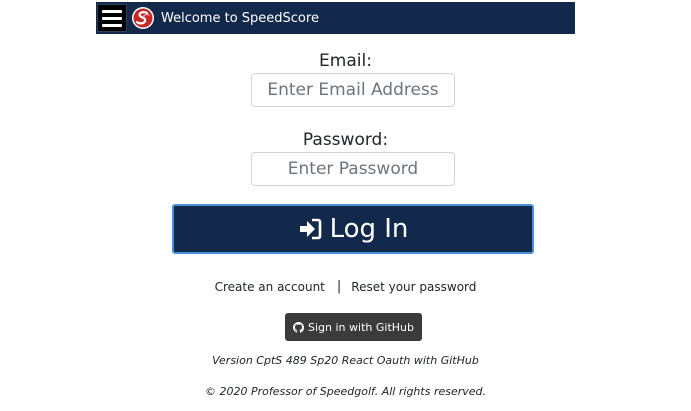 This screenshot has height=411, width=691. I want to click on github-button-label: Sign in with GitHub, so click(361, 327).